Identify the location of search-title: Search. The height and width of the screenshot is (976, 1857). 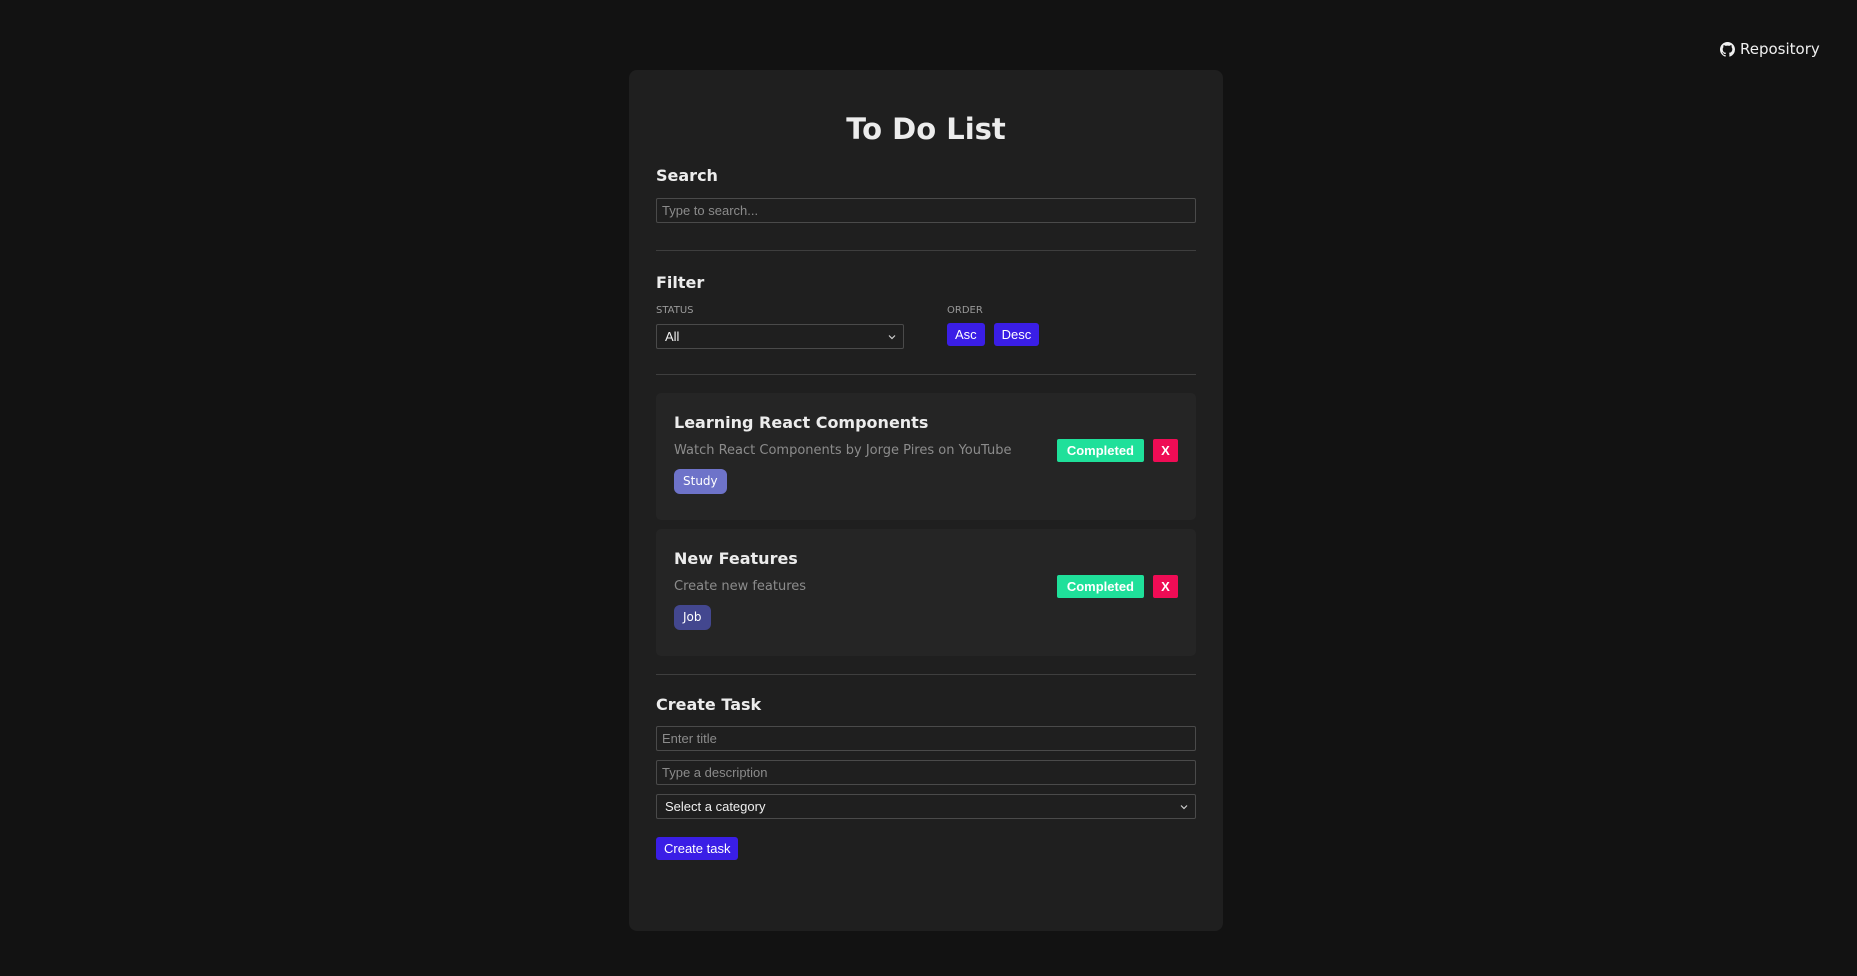
(687, 175).